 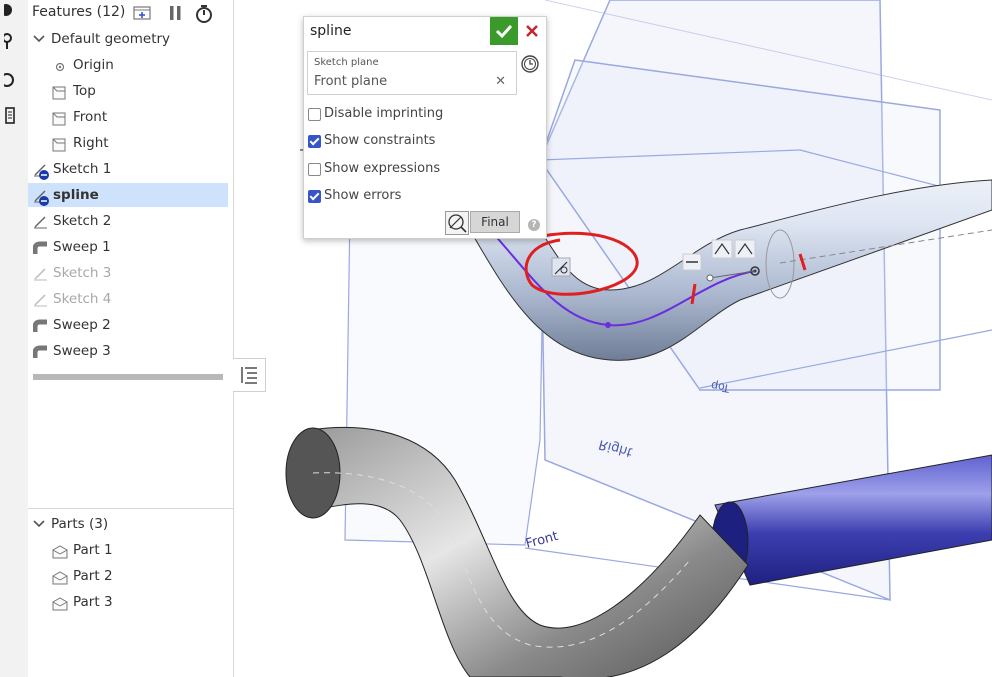 I want to click on tree-item-label: spline, so click(x=76, y=195).